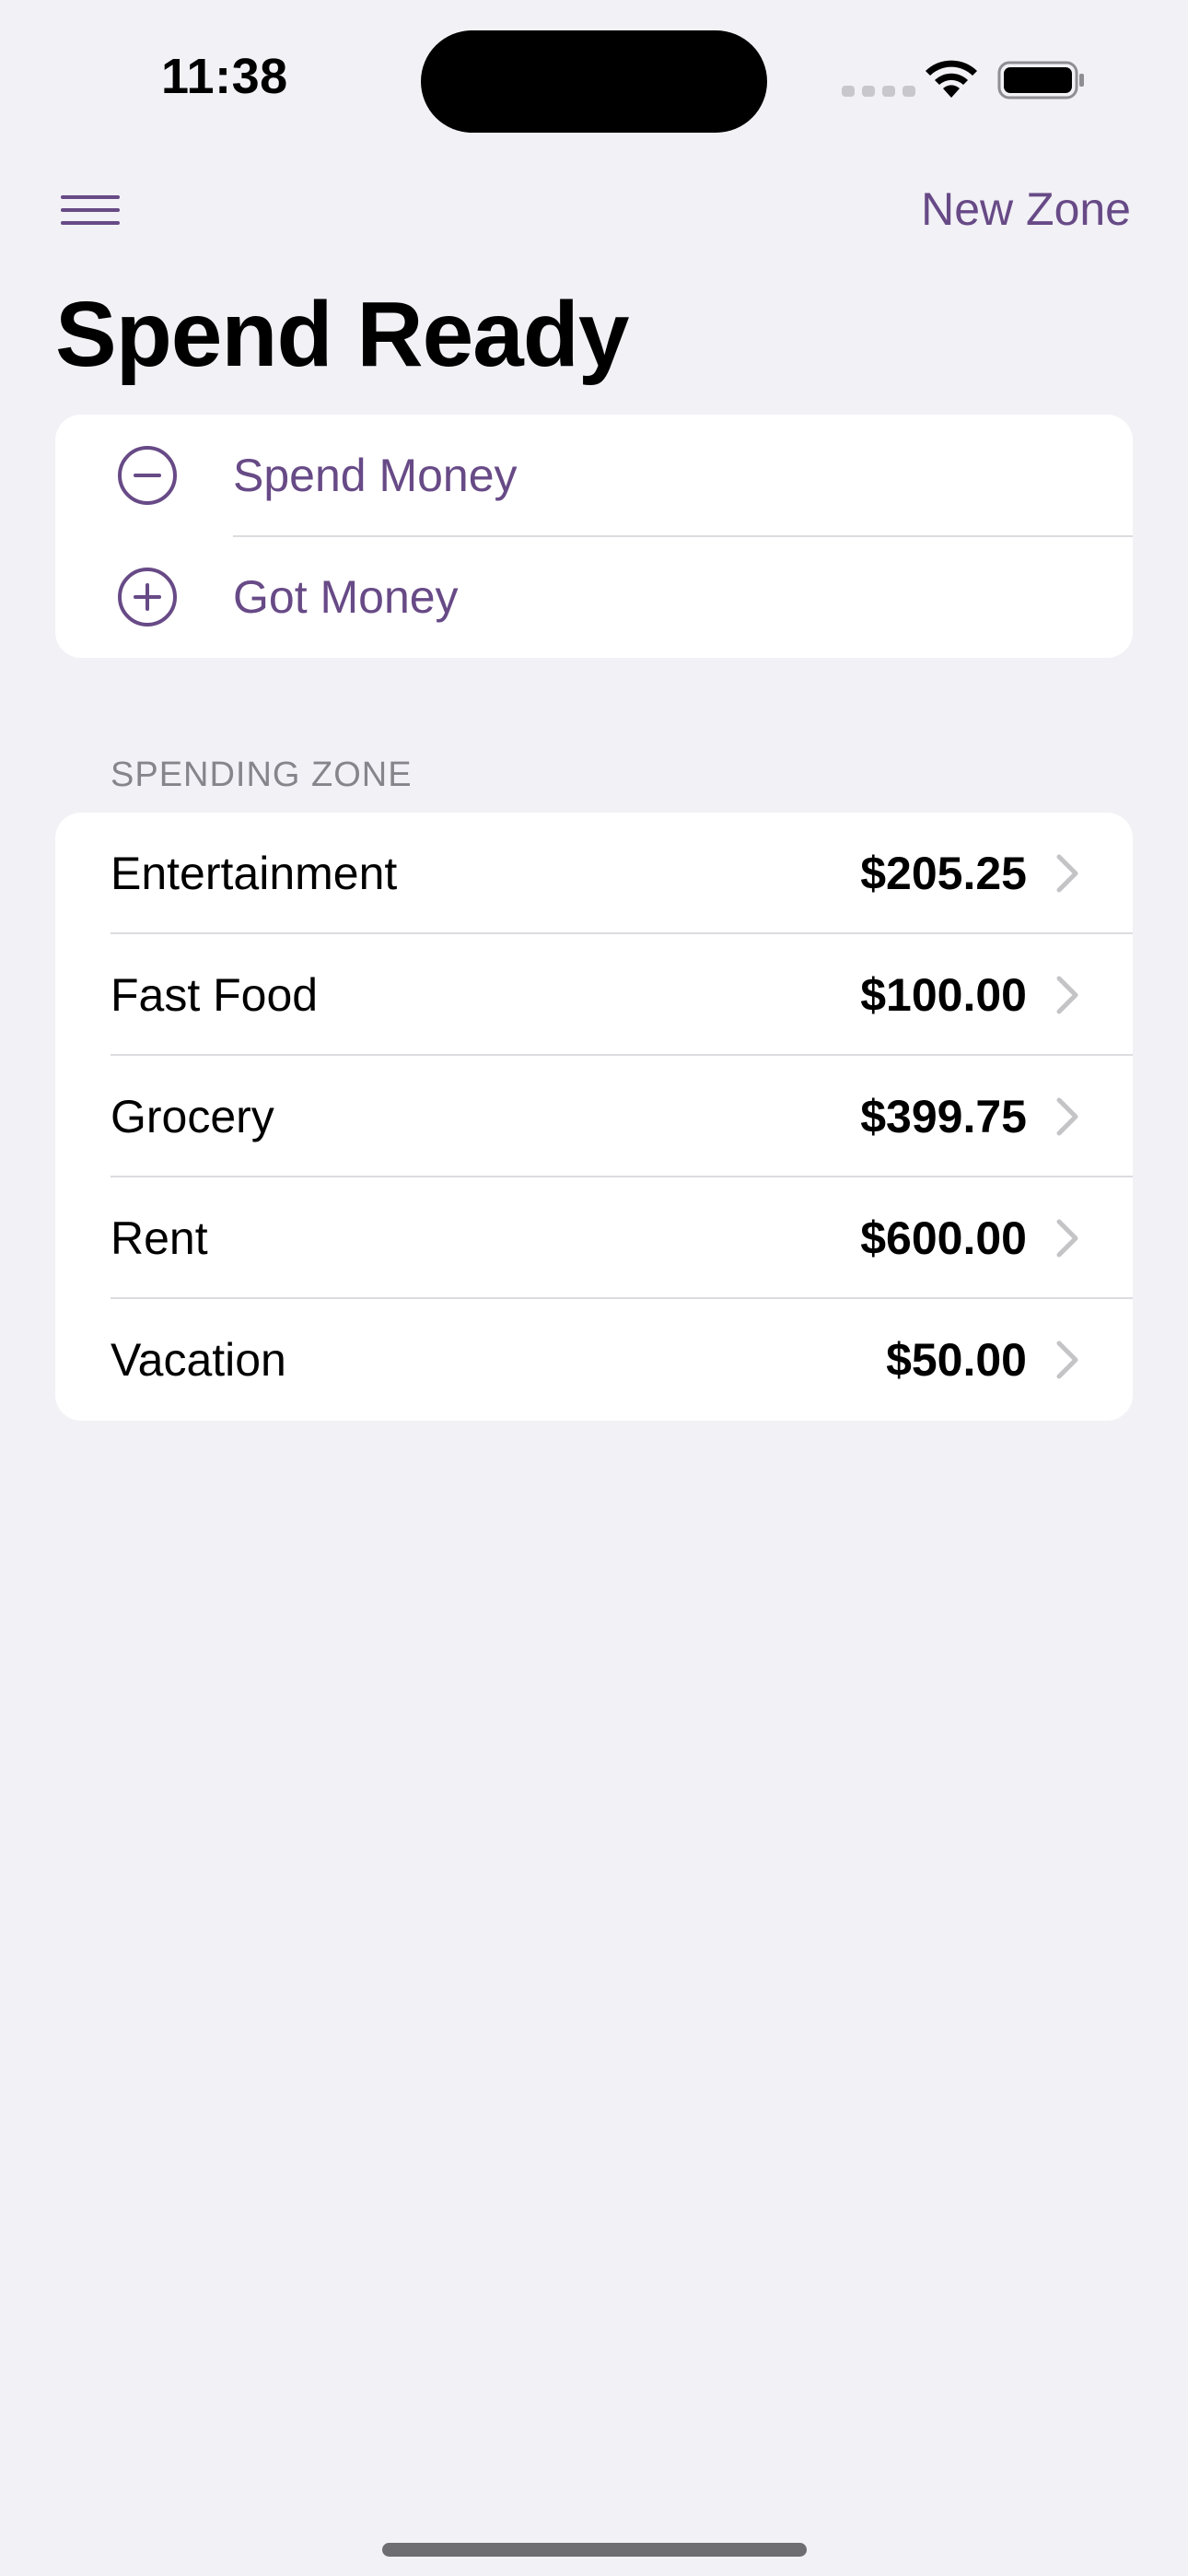  I want to click on zone-row-rent: Rent $600.00, so click(594, 1238).